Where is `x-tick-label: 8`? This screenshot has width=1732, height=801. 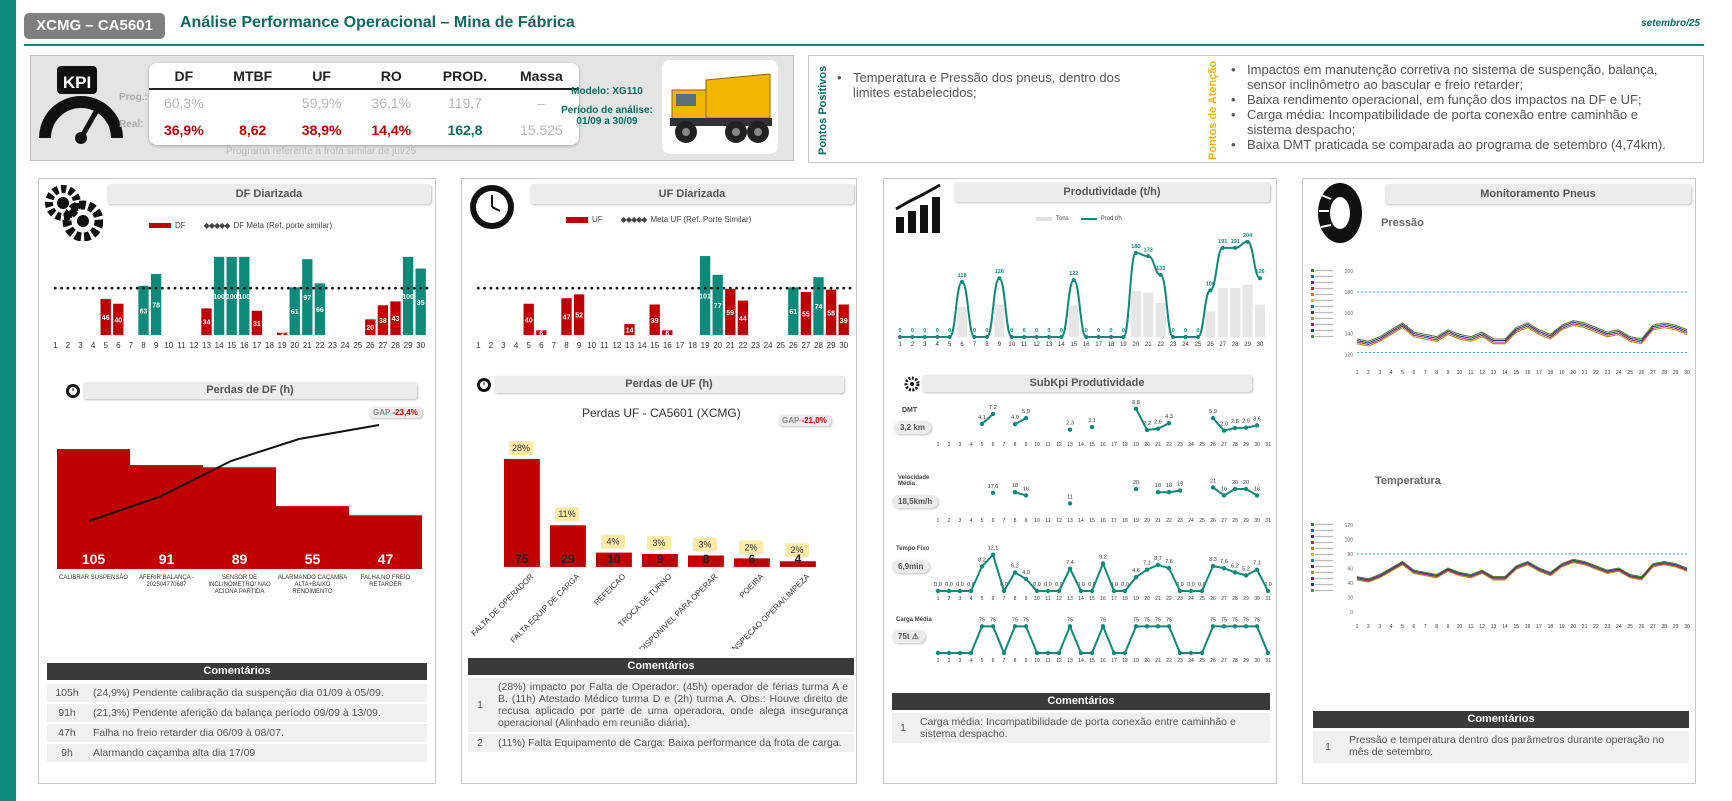 x-tick-label: 8 is located at coordinates (1015, 444).